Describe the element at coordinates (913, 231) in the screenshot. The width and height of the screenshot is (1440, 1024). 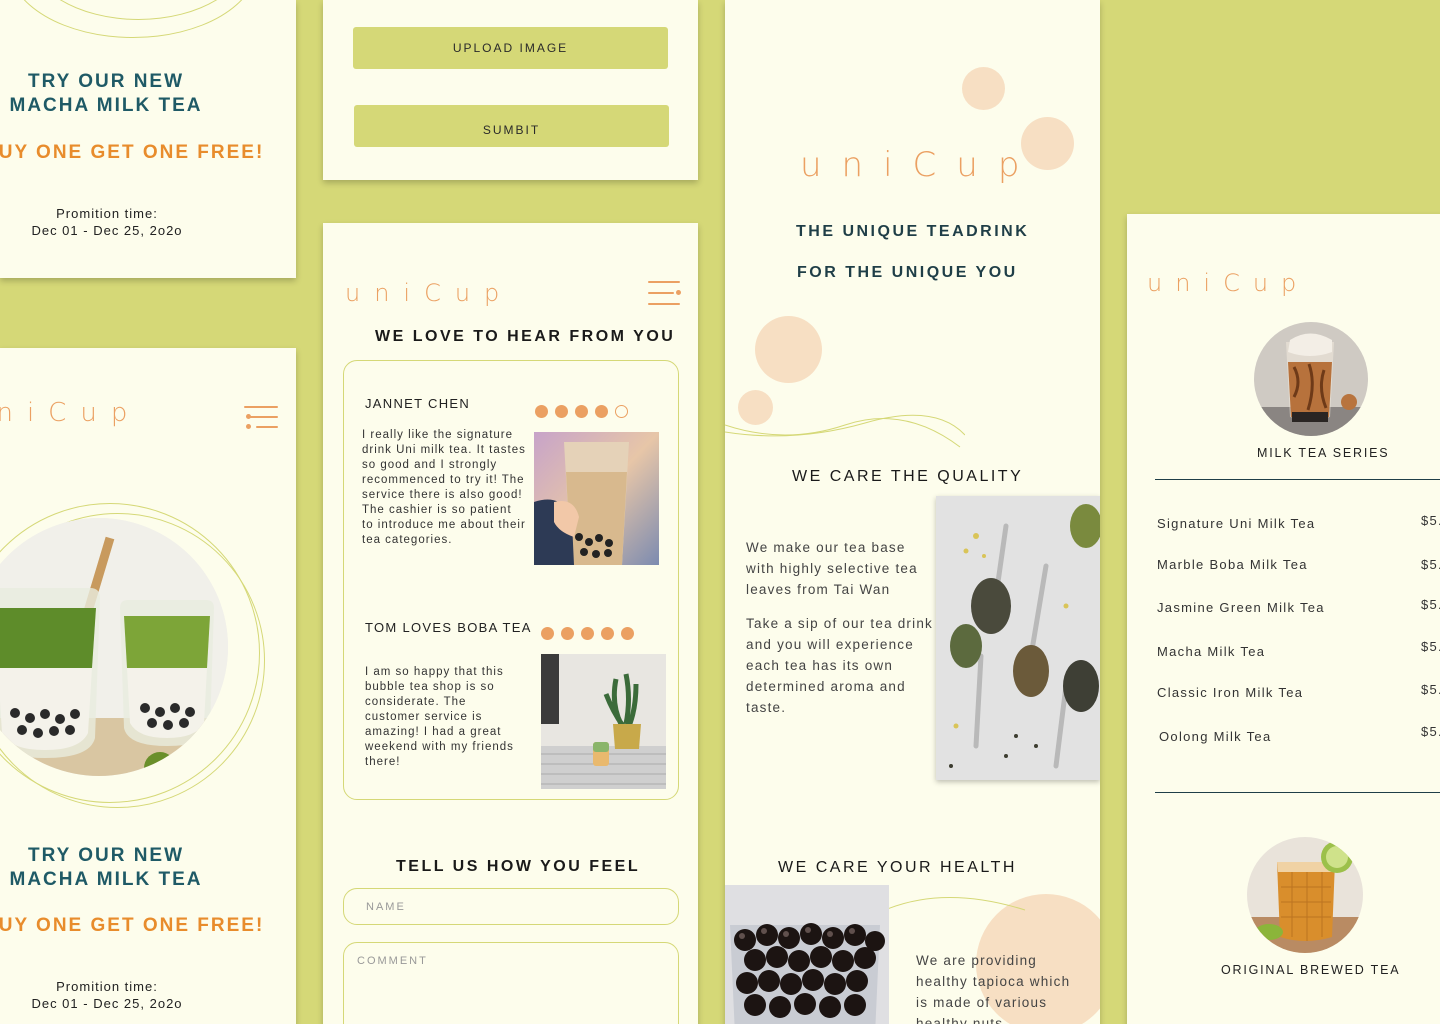
I see `tagline-line1: THE UNIQUE TEADRINK` at that location.